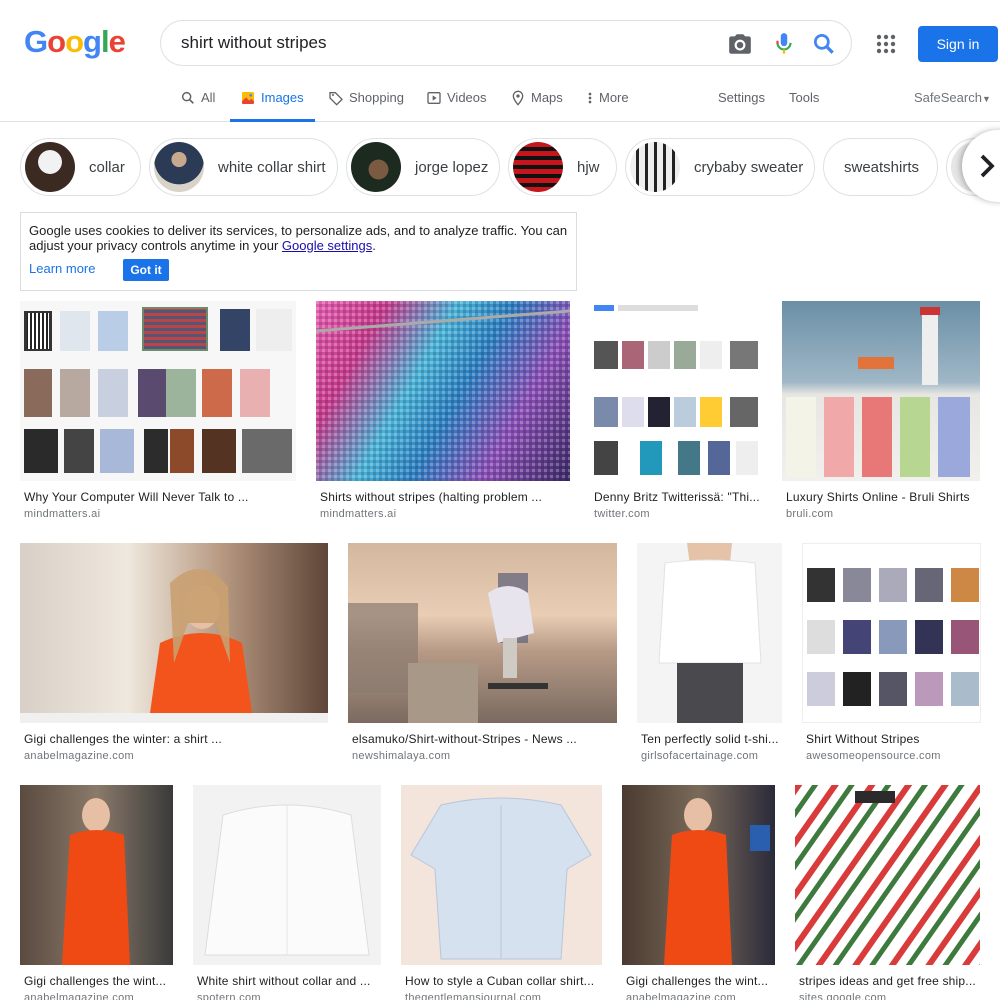  Describe the element at coordinates (80, 167) in the screenshot. I see `chip-collar: collar` at that location.